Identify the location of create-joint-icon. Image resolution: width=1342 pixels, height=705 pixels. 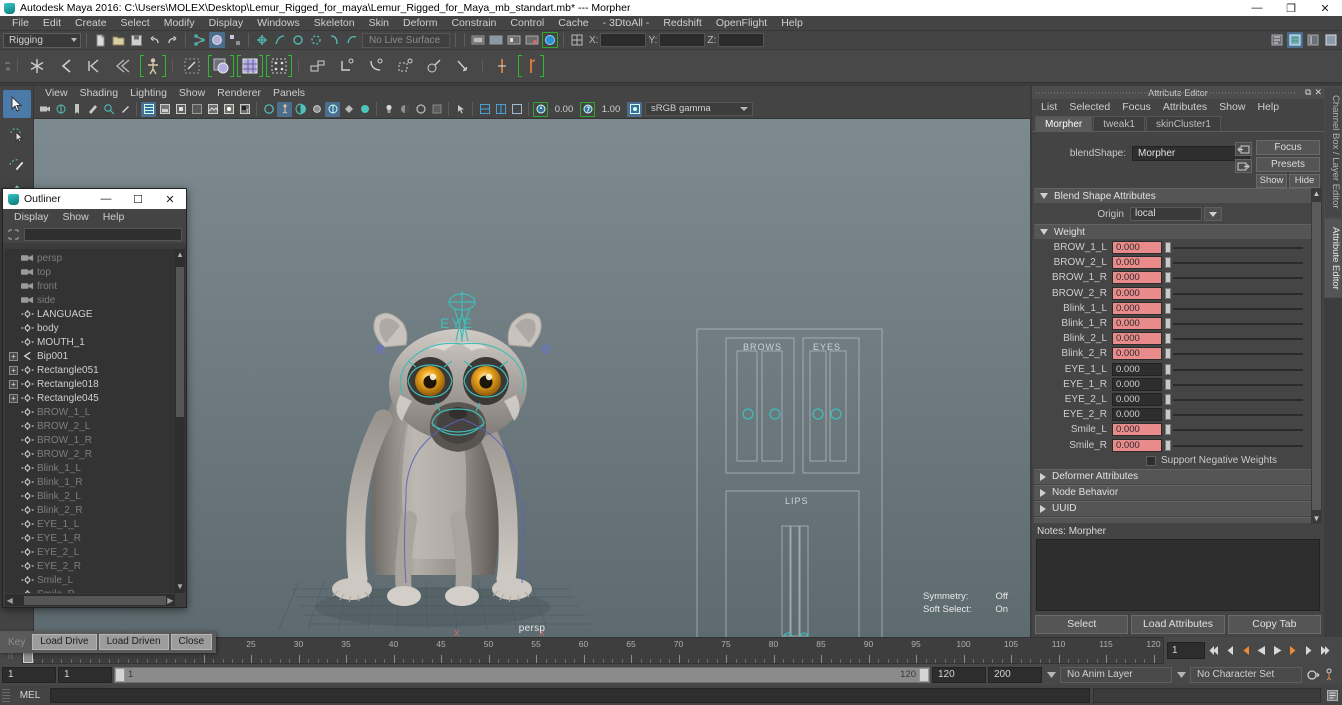
(37, 66).